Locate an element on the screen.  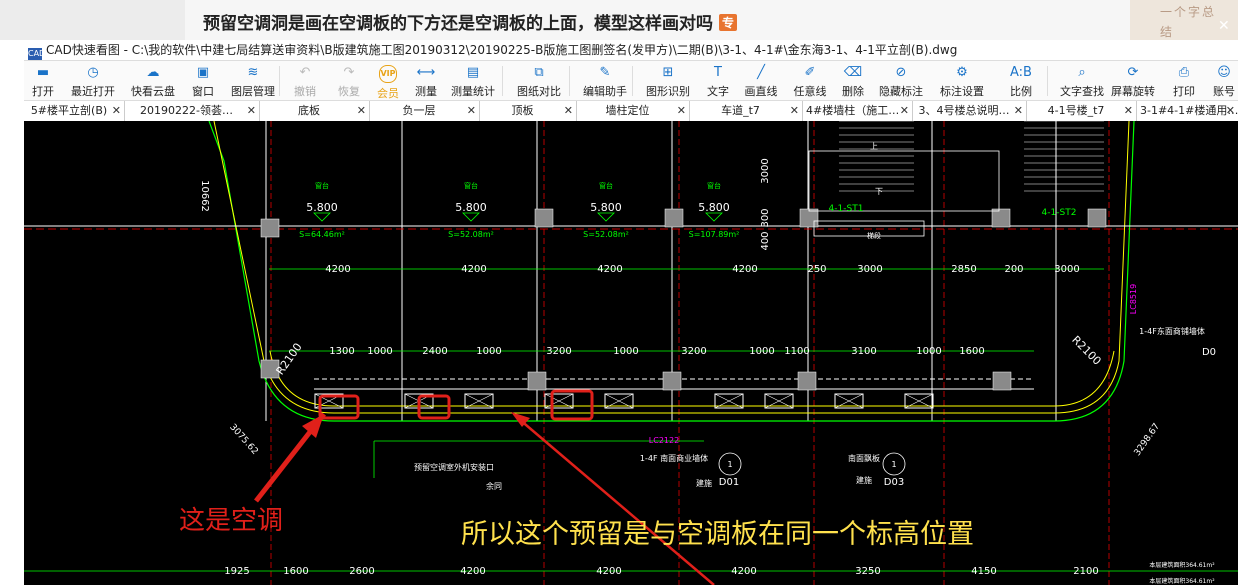
toolbar-user-button: ☺ 账号 is located at coordinates (1223, 80).